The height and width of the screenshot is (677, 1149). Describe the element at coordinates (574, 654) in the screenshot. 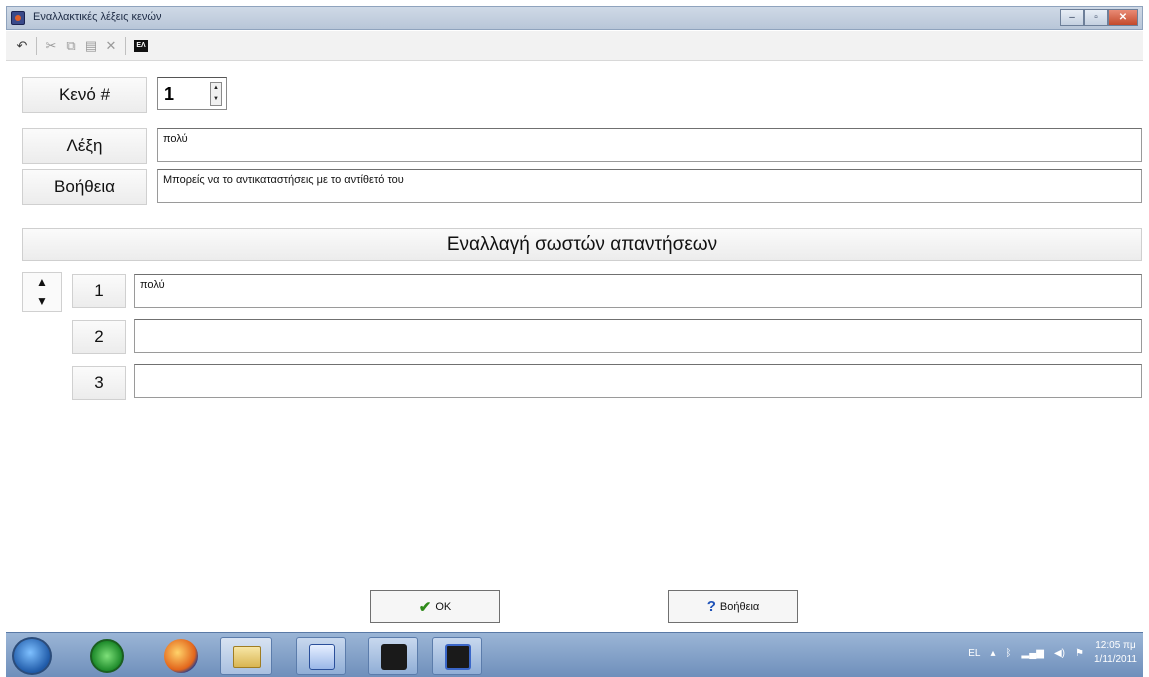

I see `taskbar: EL ▴ ᛒ ▂▄▆ ◀) ⚑ 12:05 πμ 1/11/2011` at that location.